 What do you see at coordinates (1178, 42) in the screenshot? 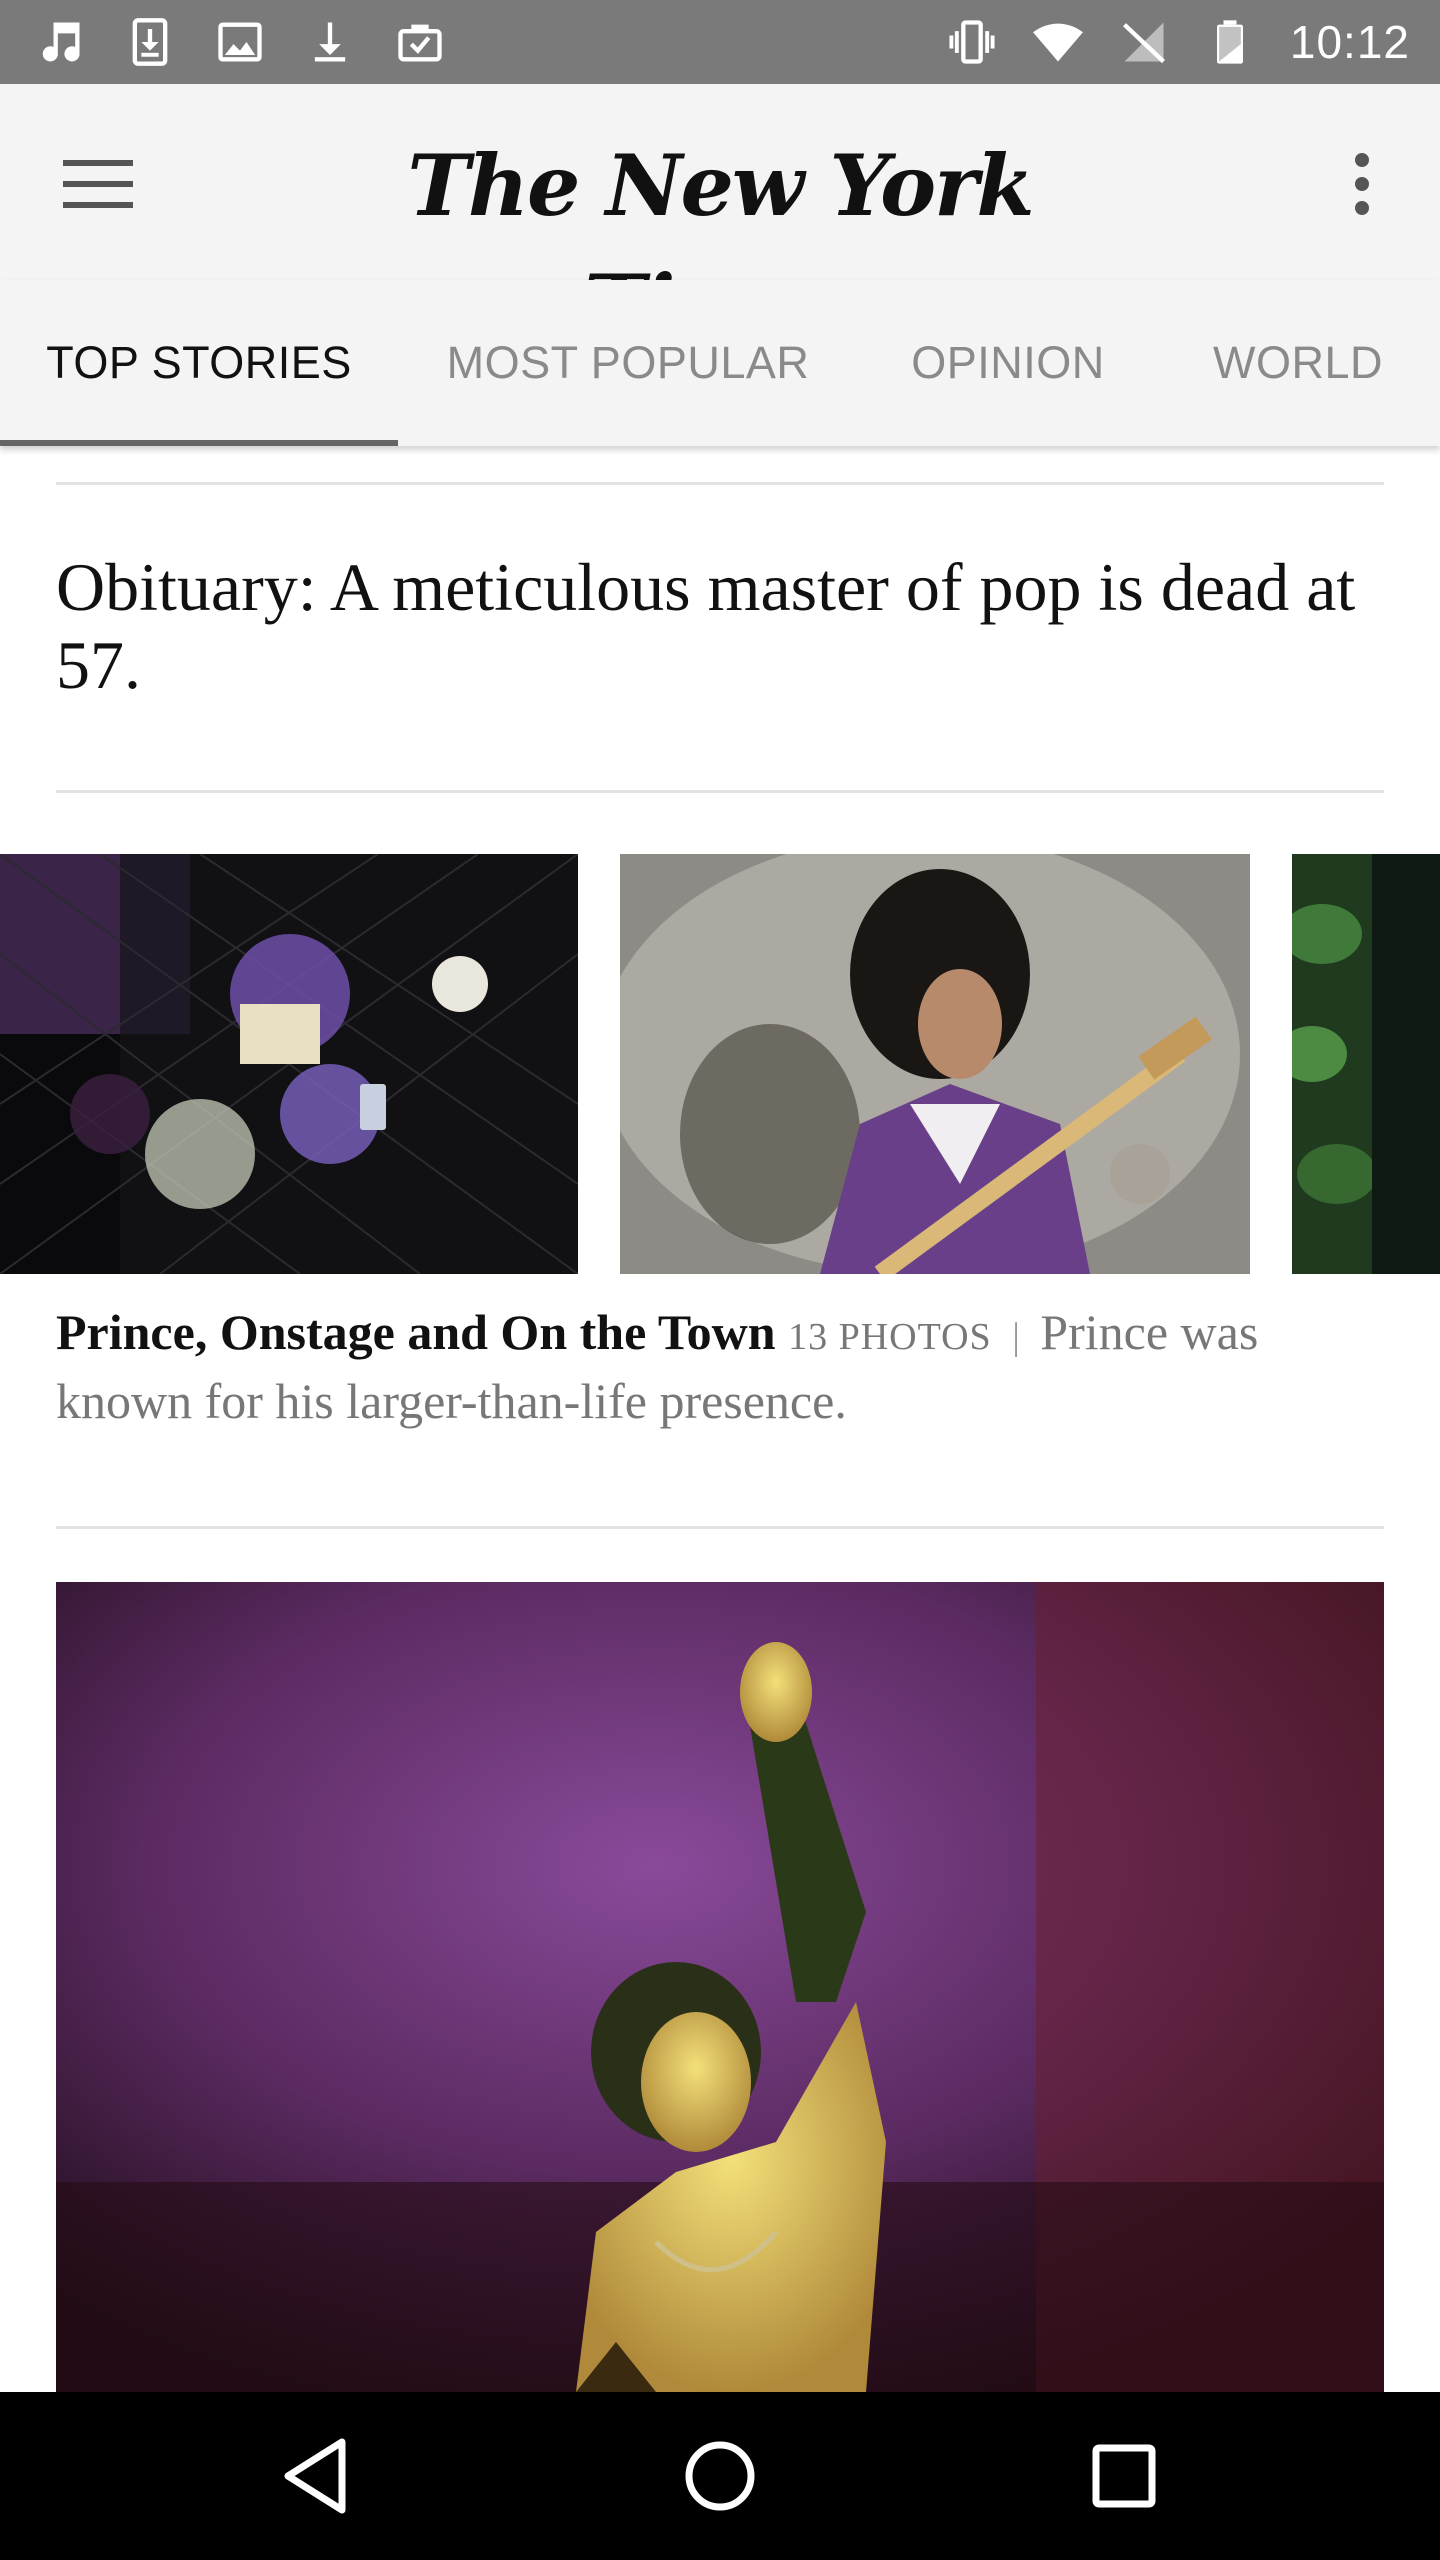
I see `system-icons: 10:12` at bounding box center [1178, 42].